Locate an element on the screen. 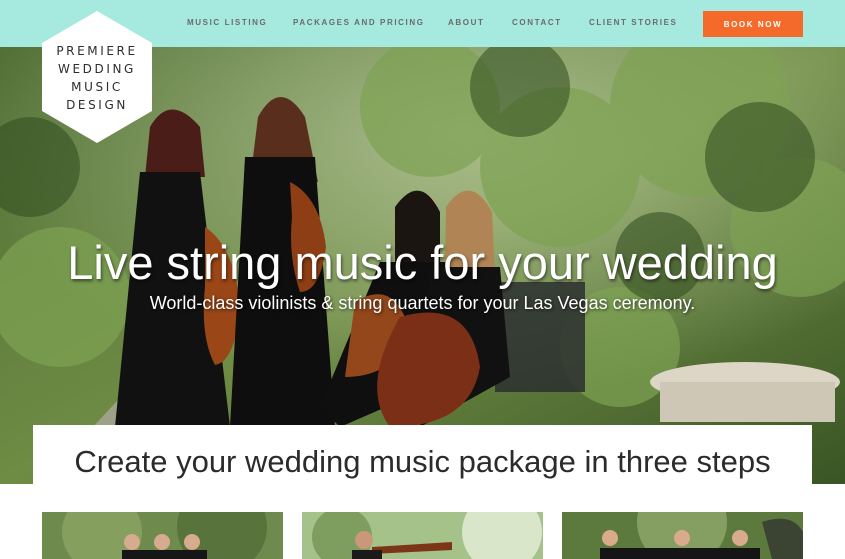 The height and width of the screenshot is (559, 845). nav-about: ABOUT is located at coordinates (466, 22).